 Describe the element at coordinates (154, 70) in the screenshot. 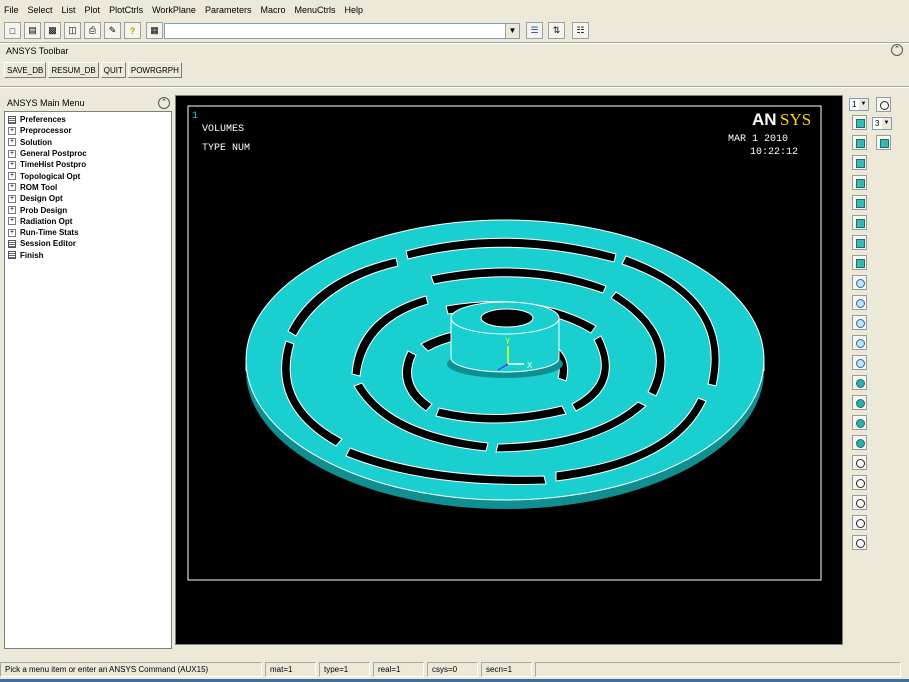

I see `powergraph-button: POWRGRPH` at that location.